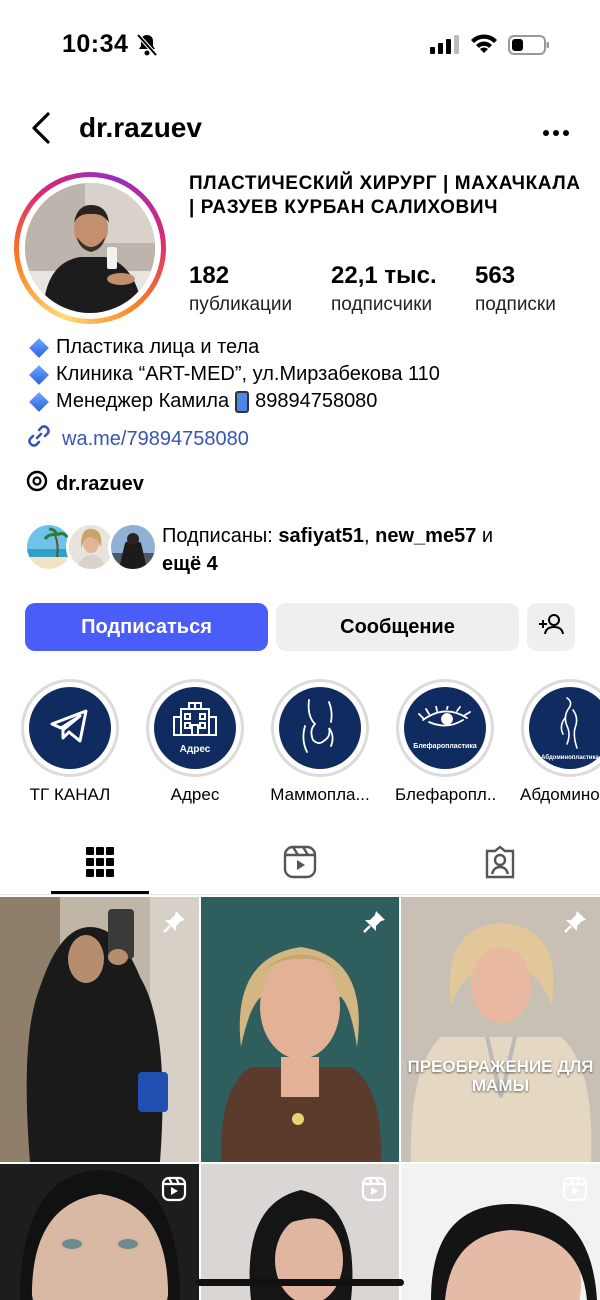  I want to click on stat-followers-label: подписчики, so click(382, 304).